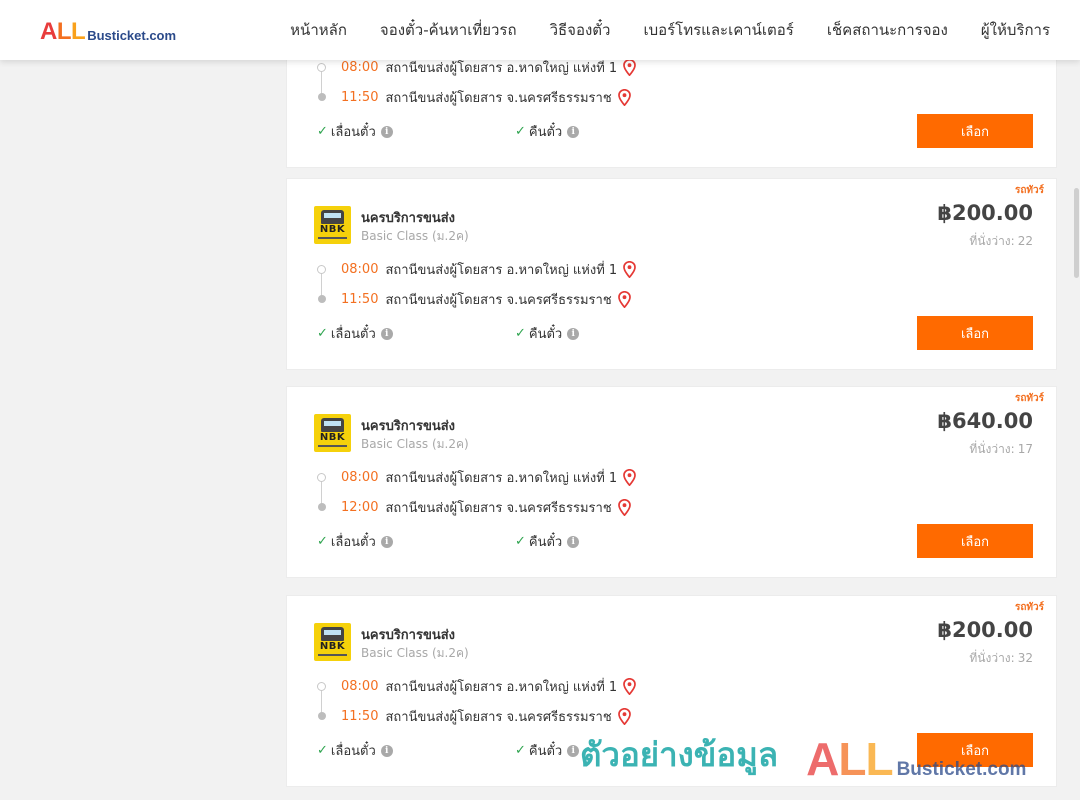  Describe the element at coordinates (1001, 241) in the screenshot. I see `seats-available: ที่นั่งว่าง:22` at that location.